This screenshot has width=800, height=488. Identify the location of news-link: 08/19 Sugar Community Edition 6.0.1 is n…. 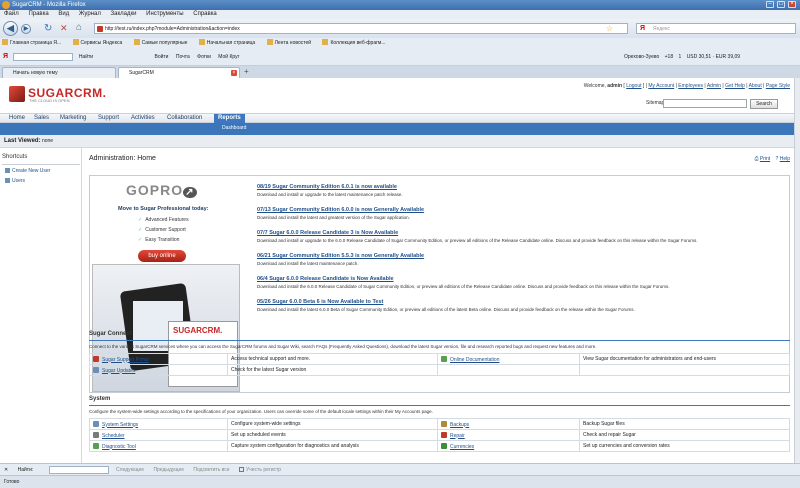
(330, 187).